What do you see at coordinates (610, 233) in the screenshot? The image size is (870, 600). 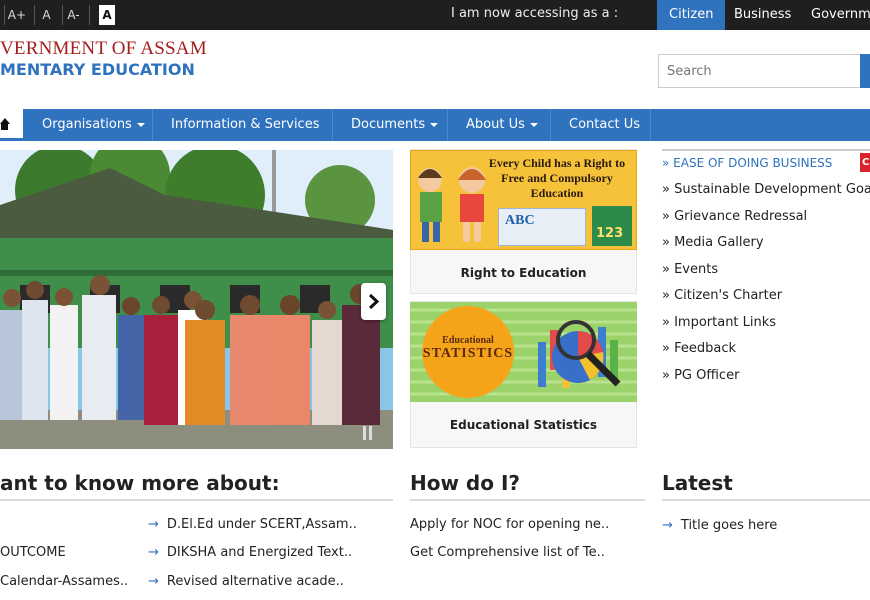 I see `rte-board-numbers: 123` at bounding box center [610, 233].